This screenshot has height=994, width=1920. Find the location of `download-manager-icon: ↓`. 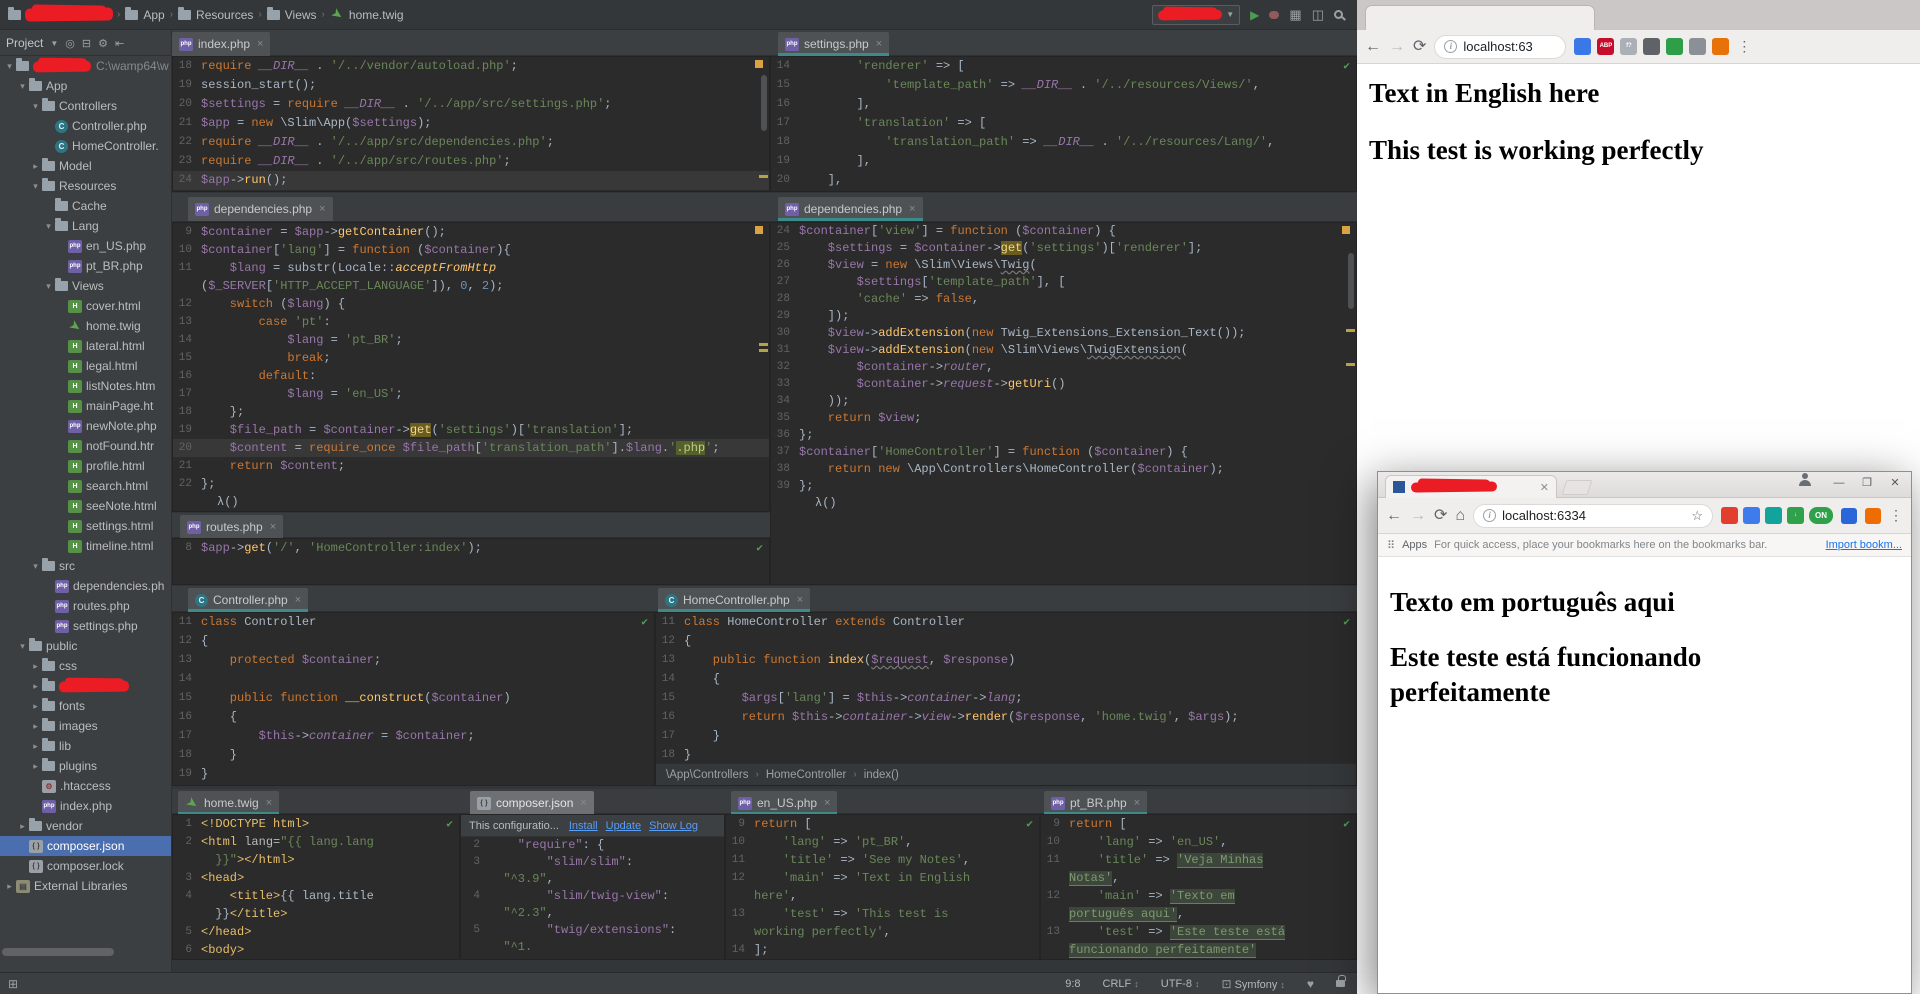

download-manager-icon: ↓ is located at coordinates (1795, 515).